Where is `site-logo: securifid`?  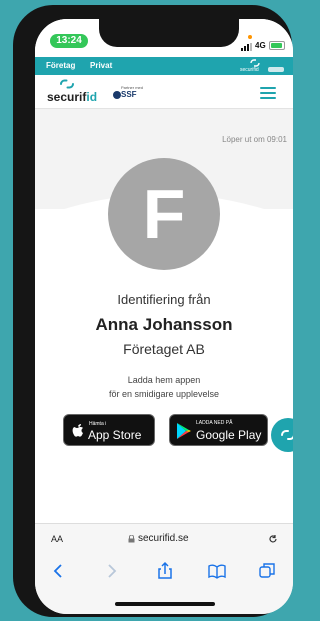 site-logo: securifid is located at coordinates (72, 97).